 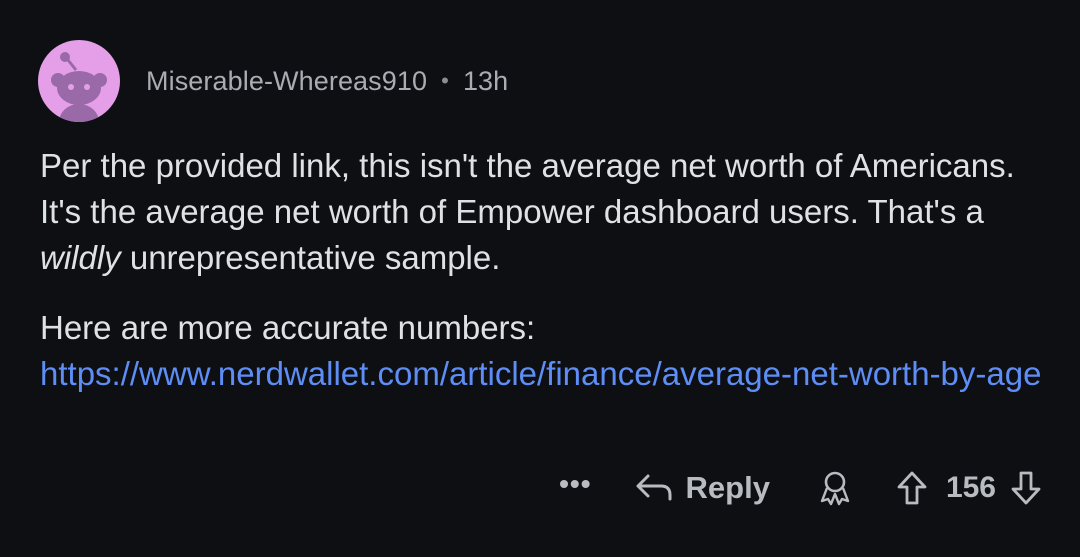 I want to click on award-button, so click(x=835, y=488).